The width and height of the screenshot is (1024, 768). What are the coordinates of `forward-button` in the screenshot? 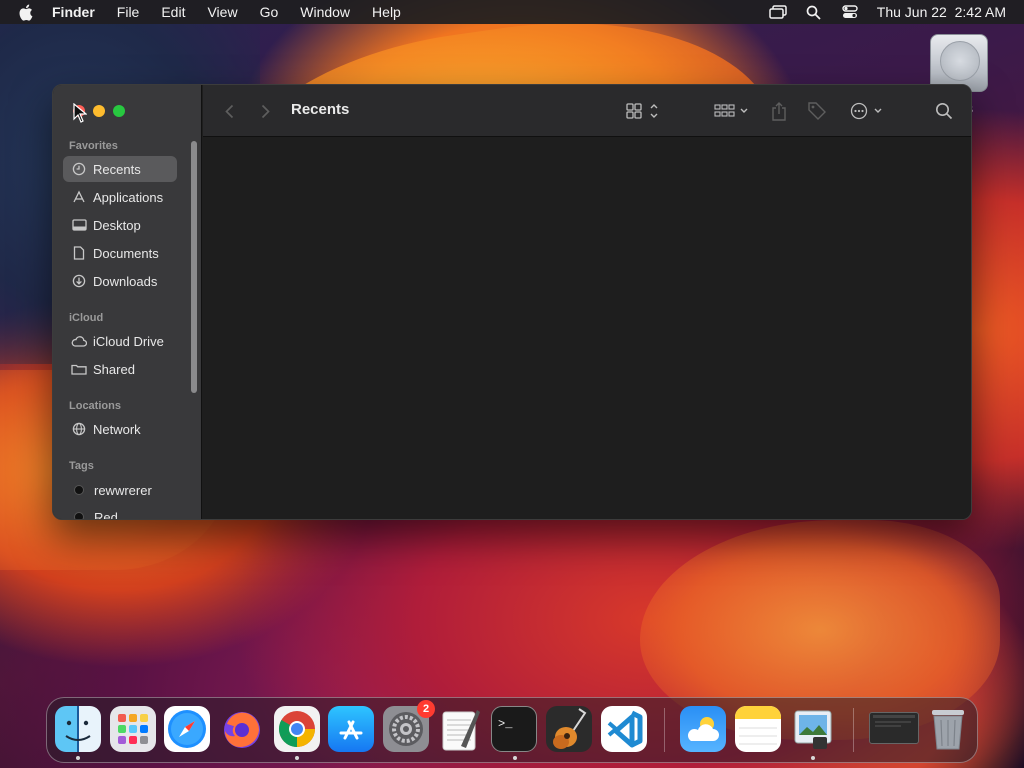 It's located at (265, 111).